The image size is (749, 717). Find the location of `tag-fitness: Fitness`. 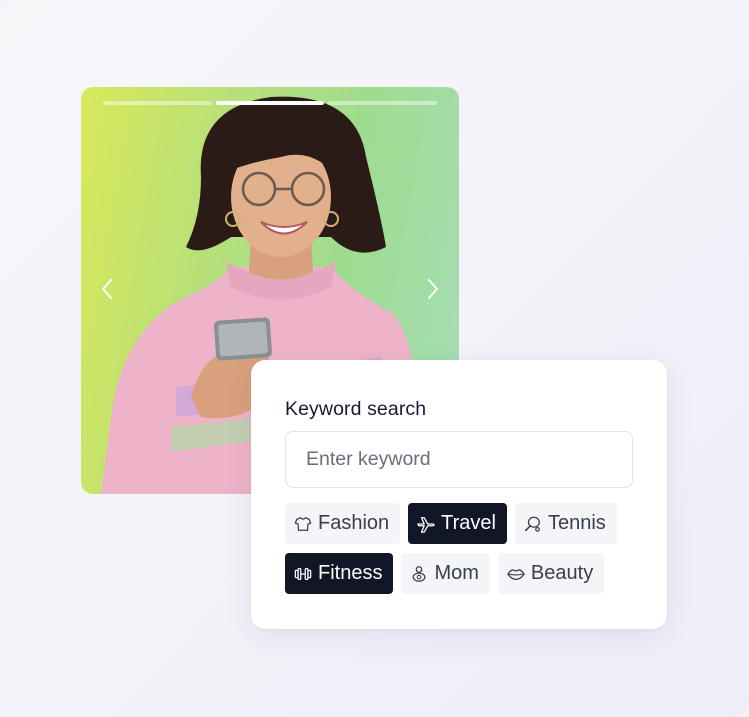

tag-fitness: Fitness is located at coordinates (339, 573).